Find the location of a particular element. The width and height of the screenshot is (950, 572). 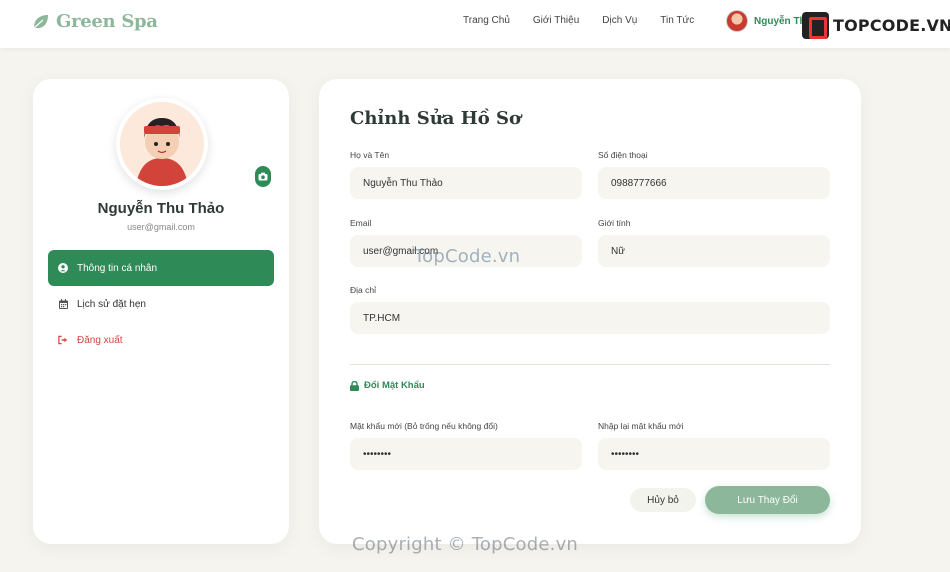

change-avatar-button is located at coordinates (263, 176).